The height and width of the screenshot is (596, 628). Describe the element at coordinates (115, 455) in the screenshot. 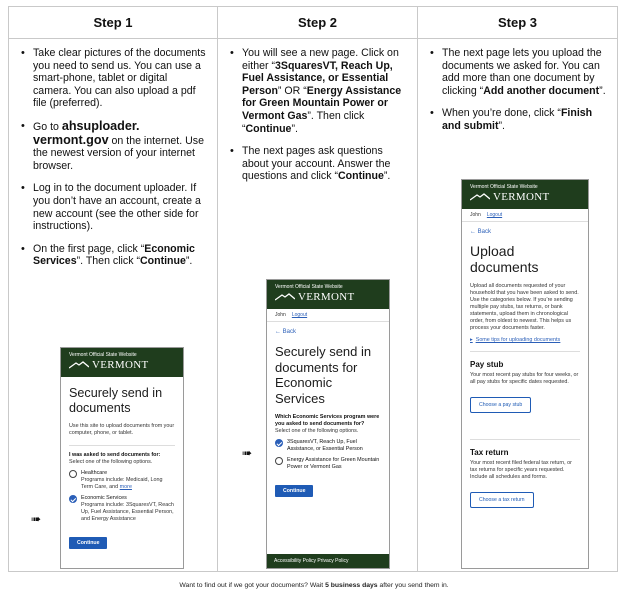

I see `phone-question: I was asked to send documents for:` at that location.